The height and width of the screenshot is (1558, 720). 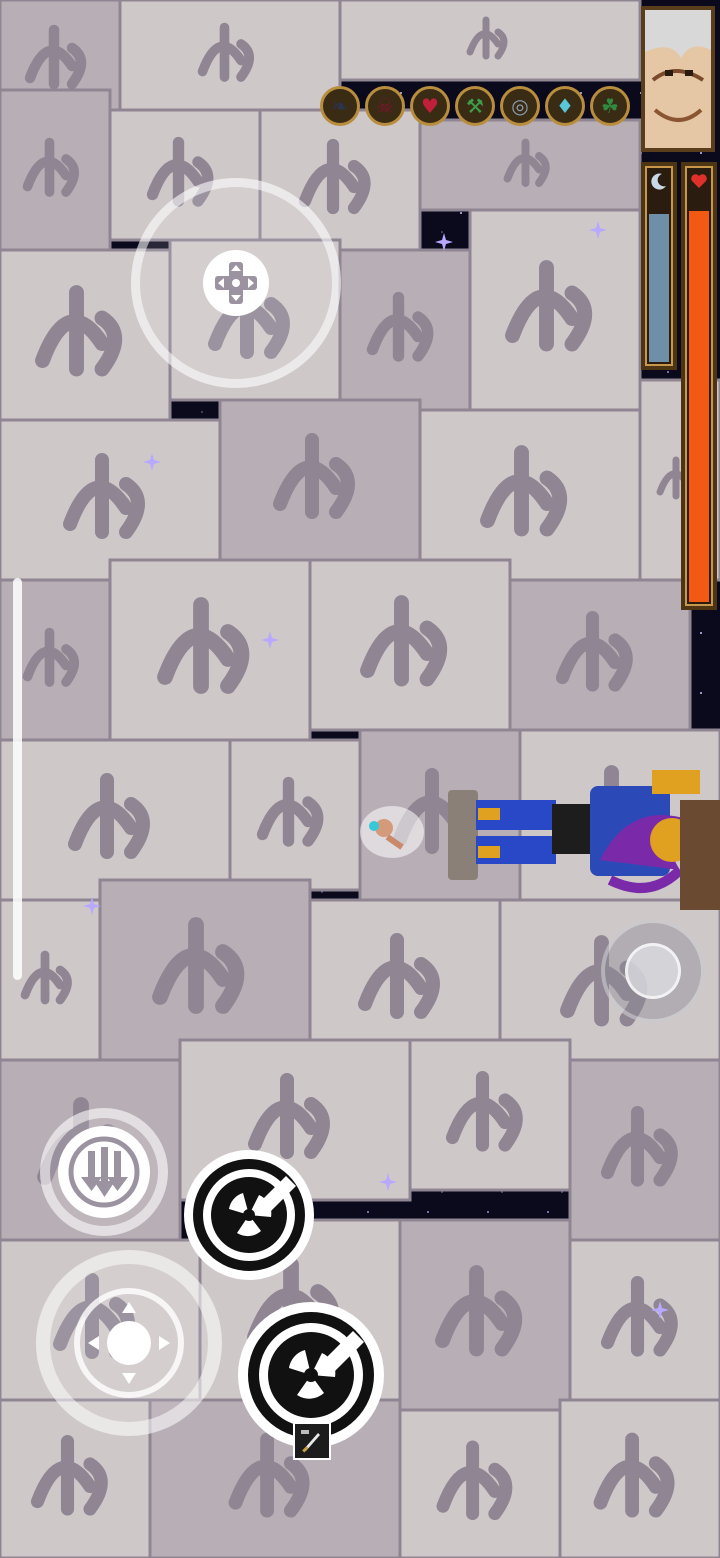 What do you see at coordinates (17, 779) in the screenshot?
I see `vertical-scrollbar` at bounding box center [17, 779].